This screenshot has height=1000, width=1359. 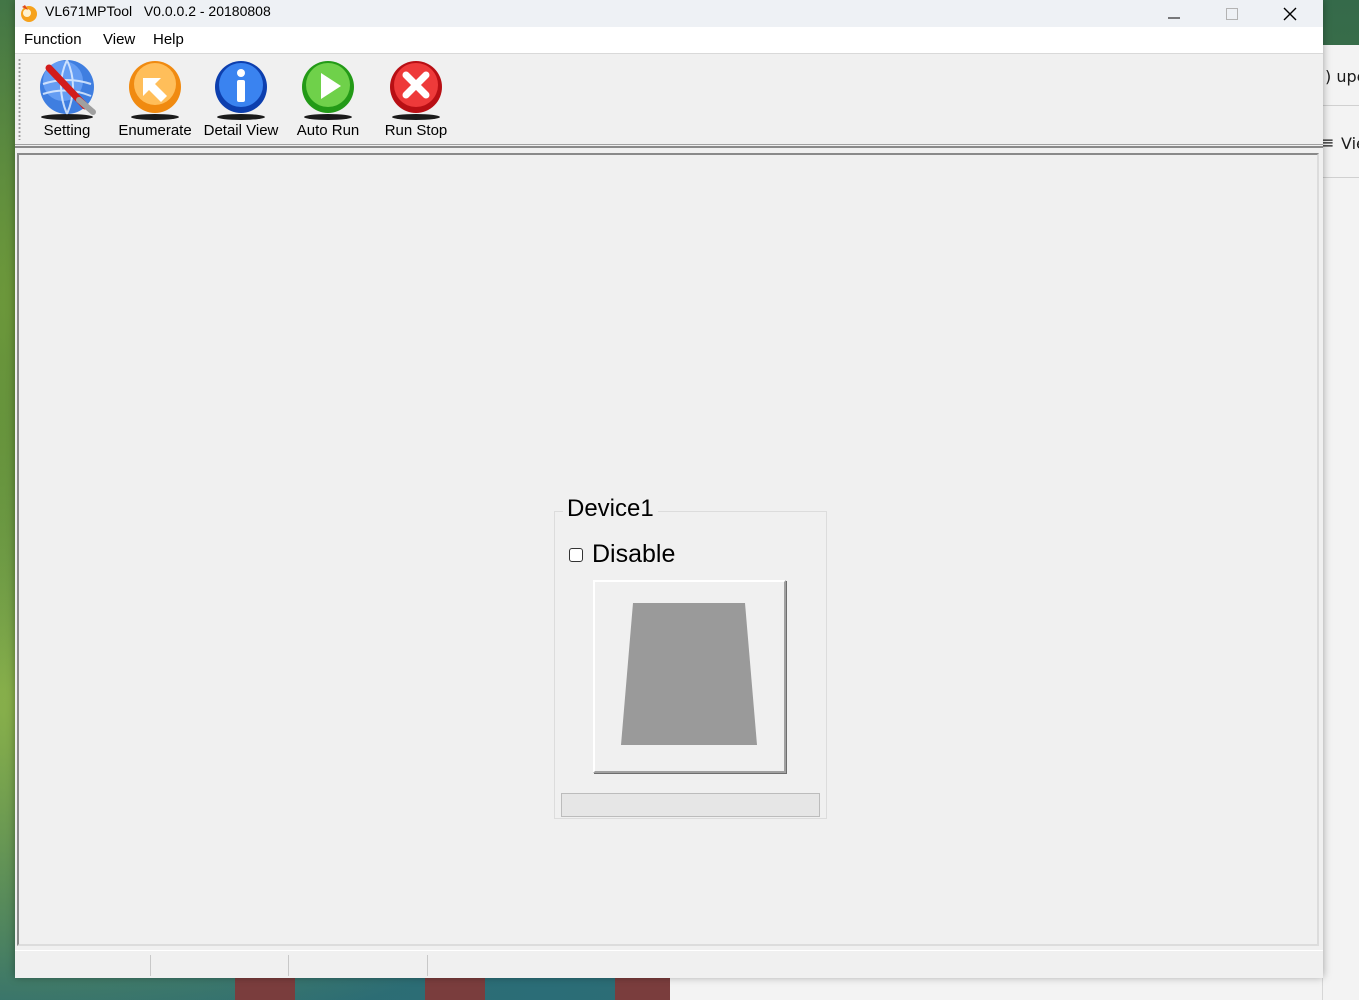 What do you see at coordinates (68, 89) in the screenshot?
I see `setting-globe-wrench-icon` at bounding box center [68, 89].